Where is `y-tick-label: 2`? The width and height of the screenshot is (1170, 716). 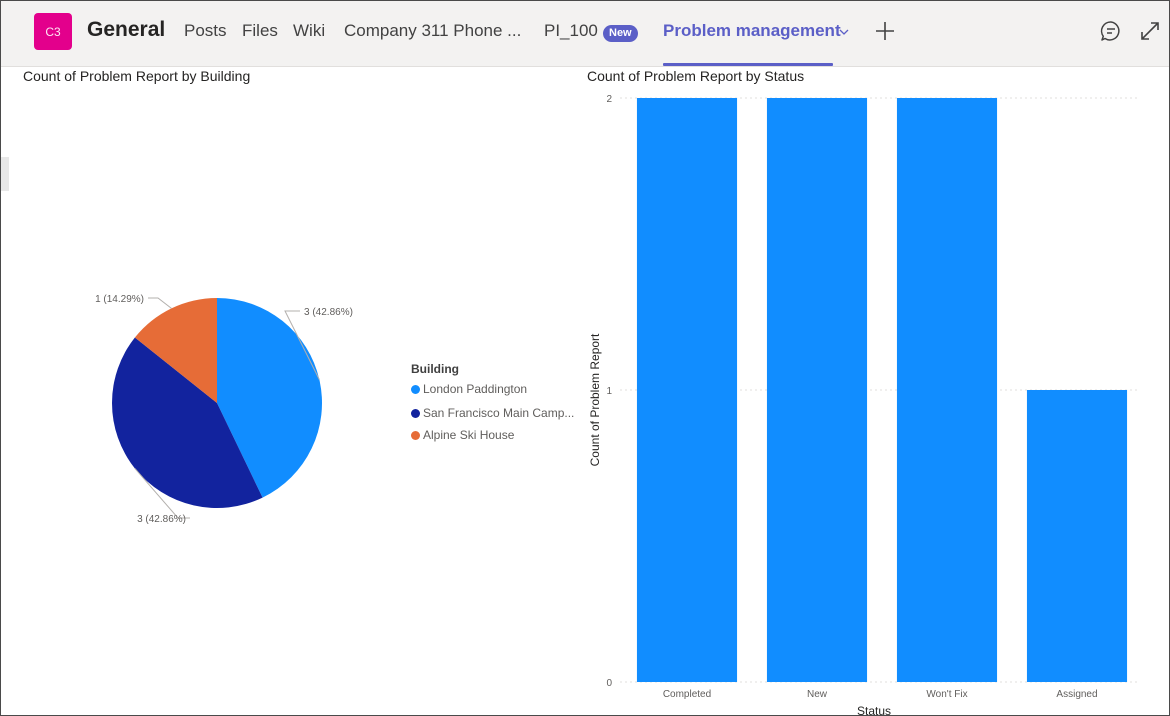
y-tick-label: 2 is located at coordinates (609, 99).